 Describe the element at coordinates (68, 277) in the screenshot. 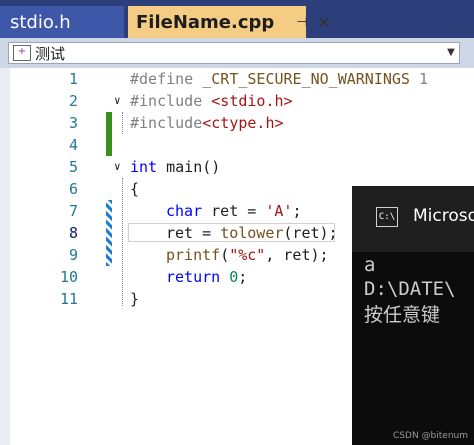

I see `line-number: 10` at that location.